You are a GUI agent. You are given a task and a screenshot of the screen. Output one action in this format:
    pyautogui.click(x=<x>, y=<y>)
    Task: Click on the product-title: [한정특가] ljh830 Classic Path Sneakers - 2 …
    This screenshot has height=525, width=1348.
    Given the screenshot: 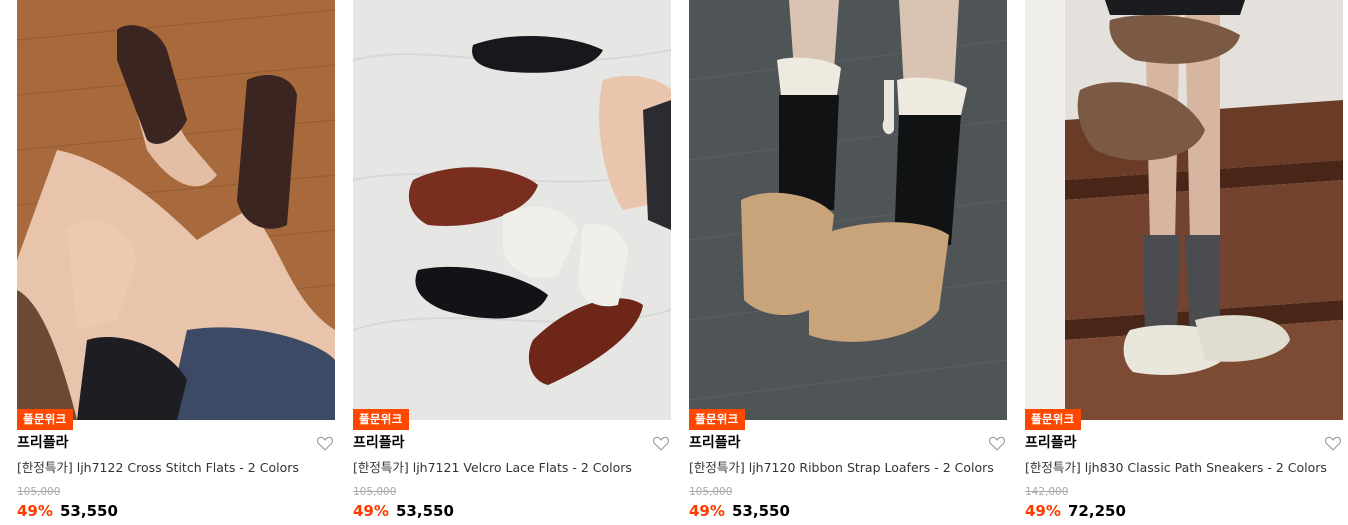 What is the action you would take?
    pyautogui.click(x=1176, y=468)
    